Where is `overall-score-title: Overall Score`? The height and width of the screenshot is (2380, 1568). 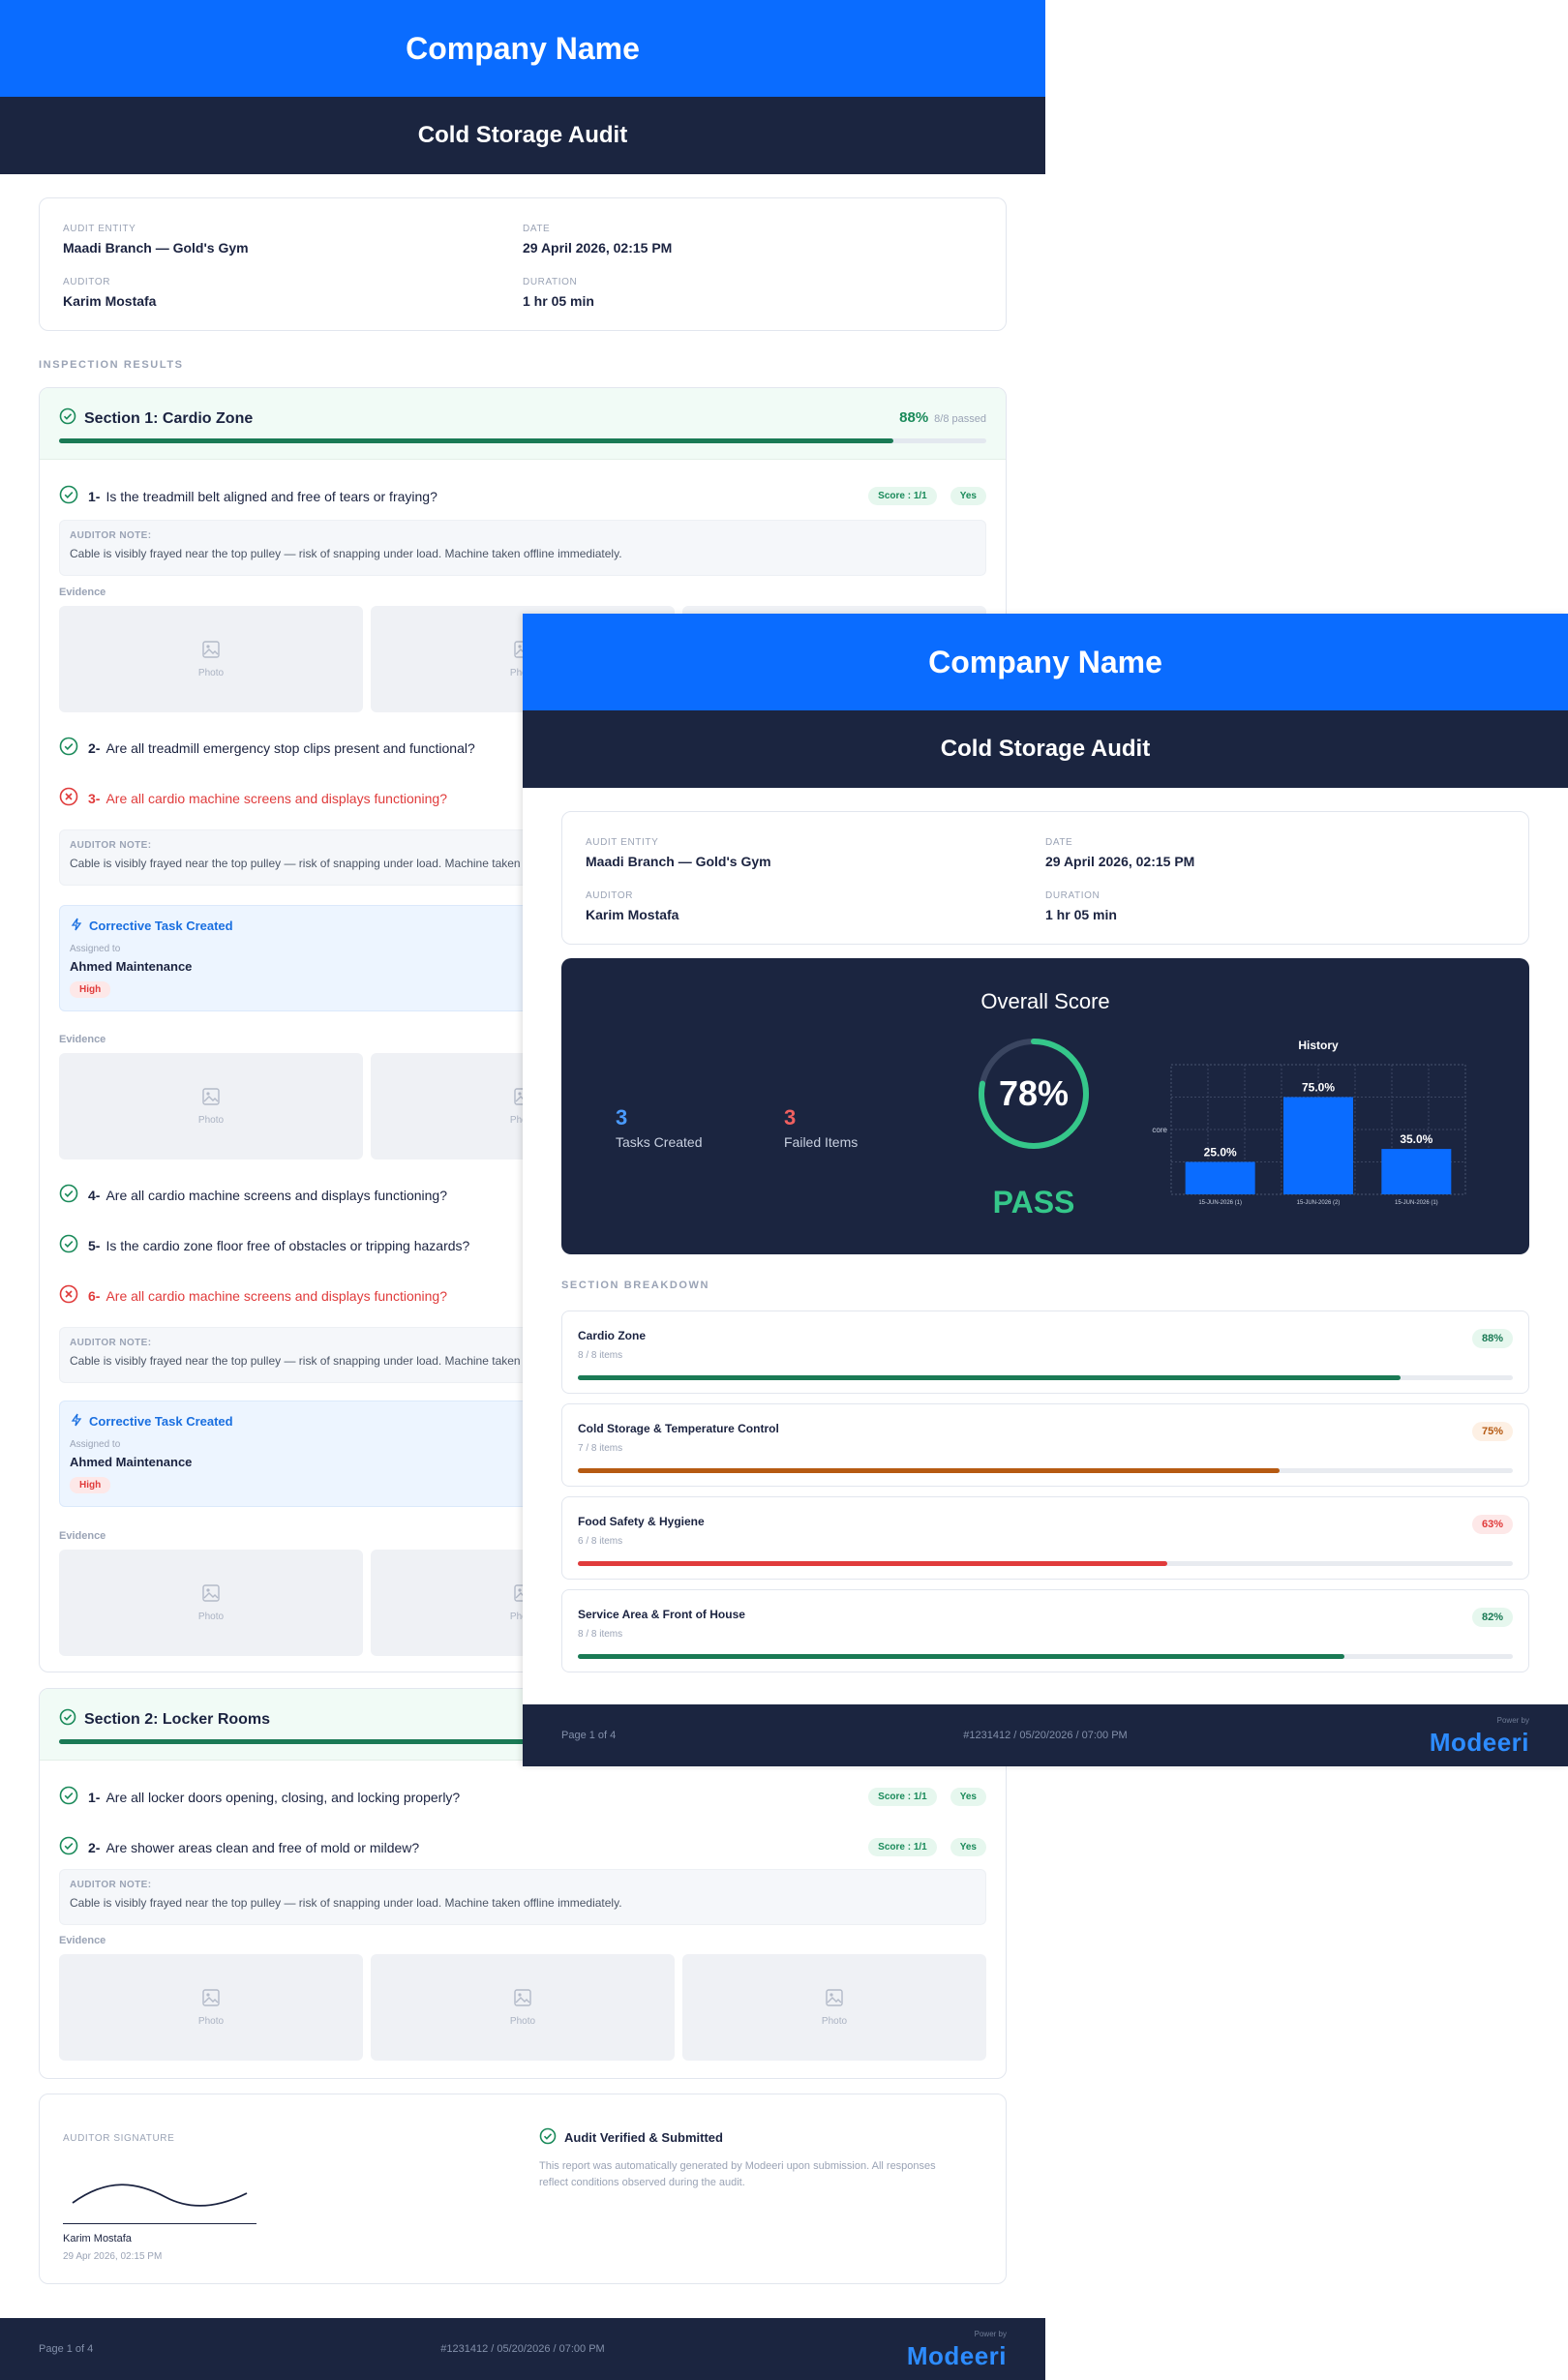
overall-score-title: Overall Score is located at coordinates (1045, 1001).